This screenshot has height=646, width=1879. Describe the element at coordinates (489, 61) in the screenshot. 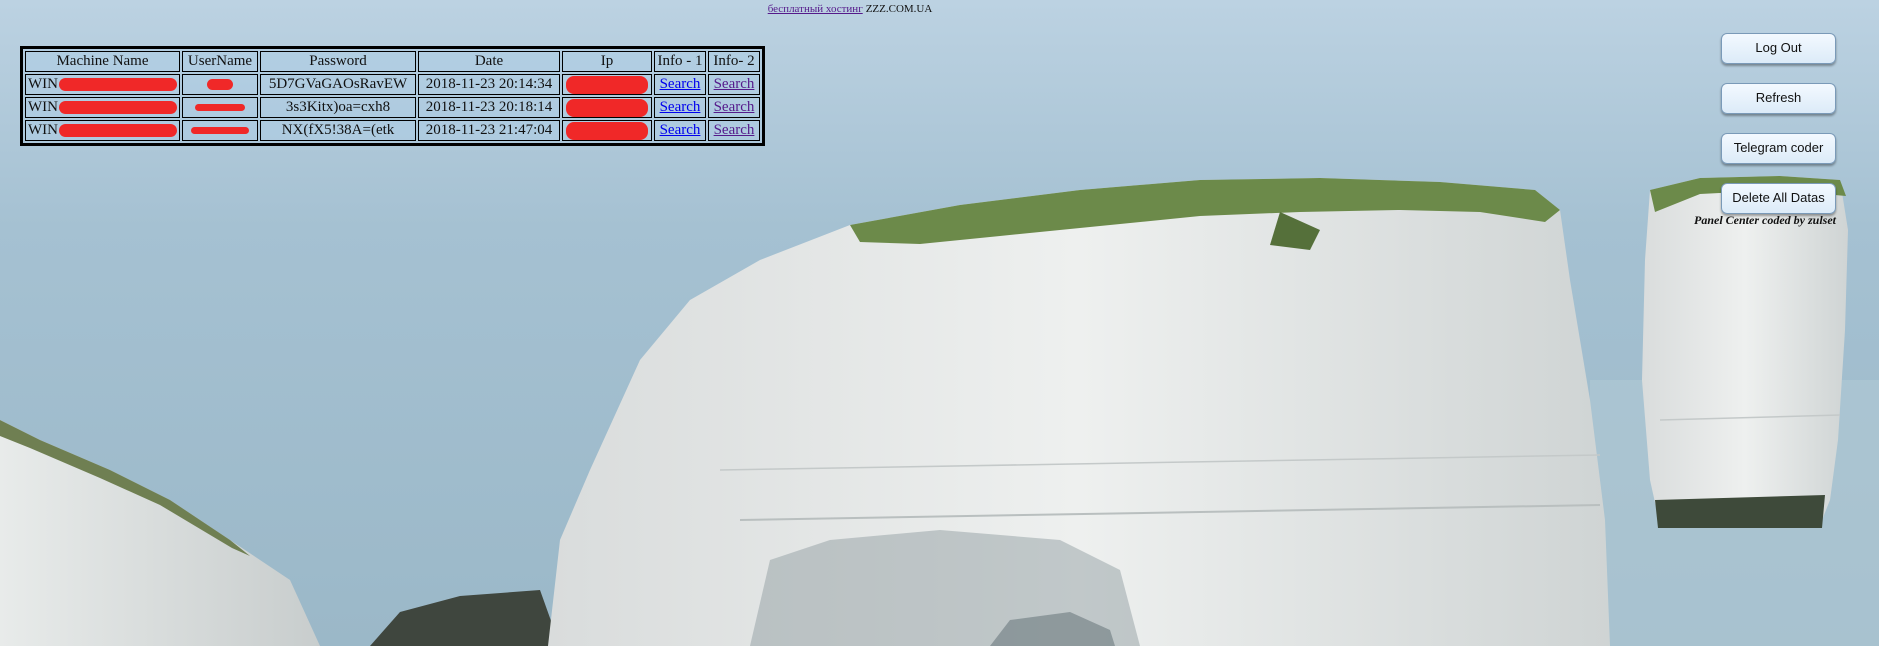

I see `header-date: Date` at that location.